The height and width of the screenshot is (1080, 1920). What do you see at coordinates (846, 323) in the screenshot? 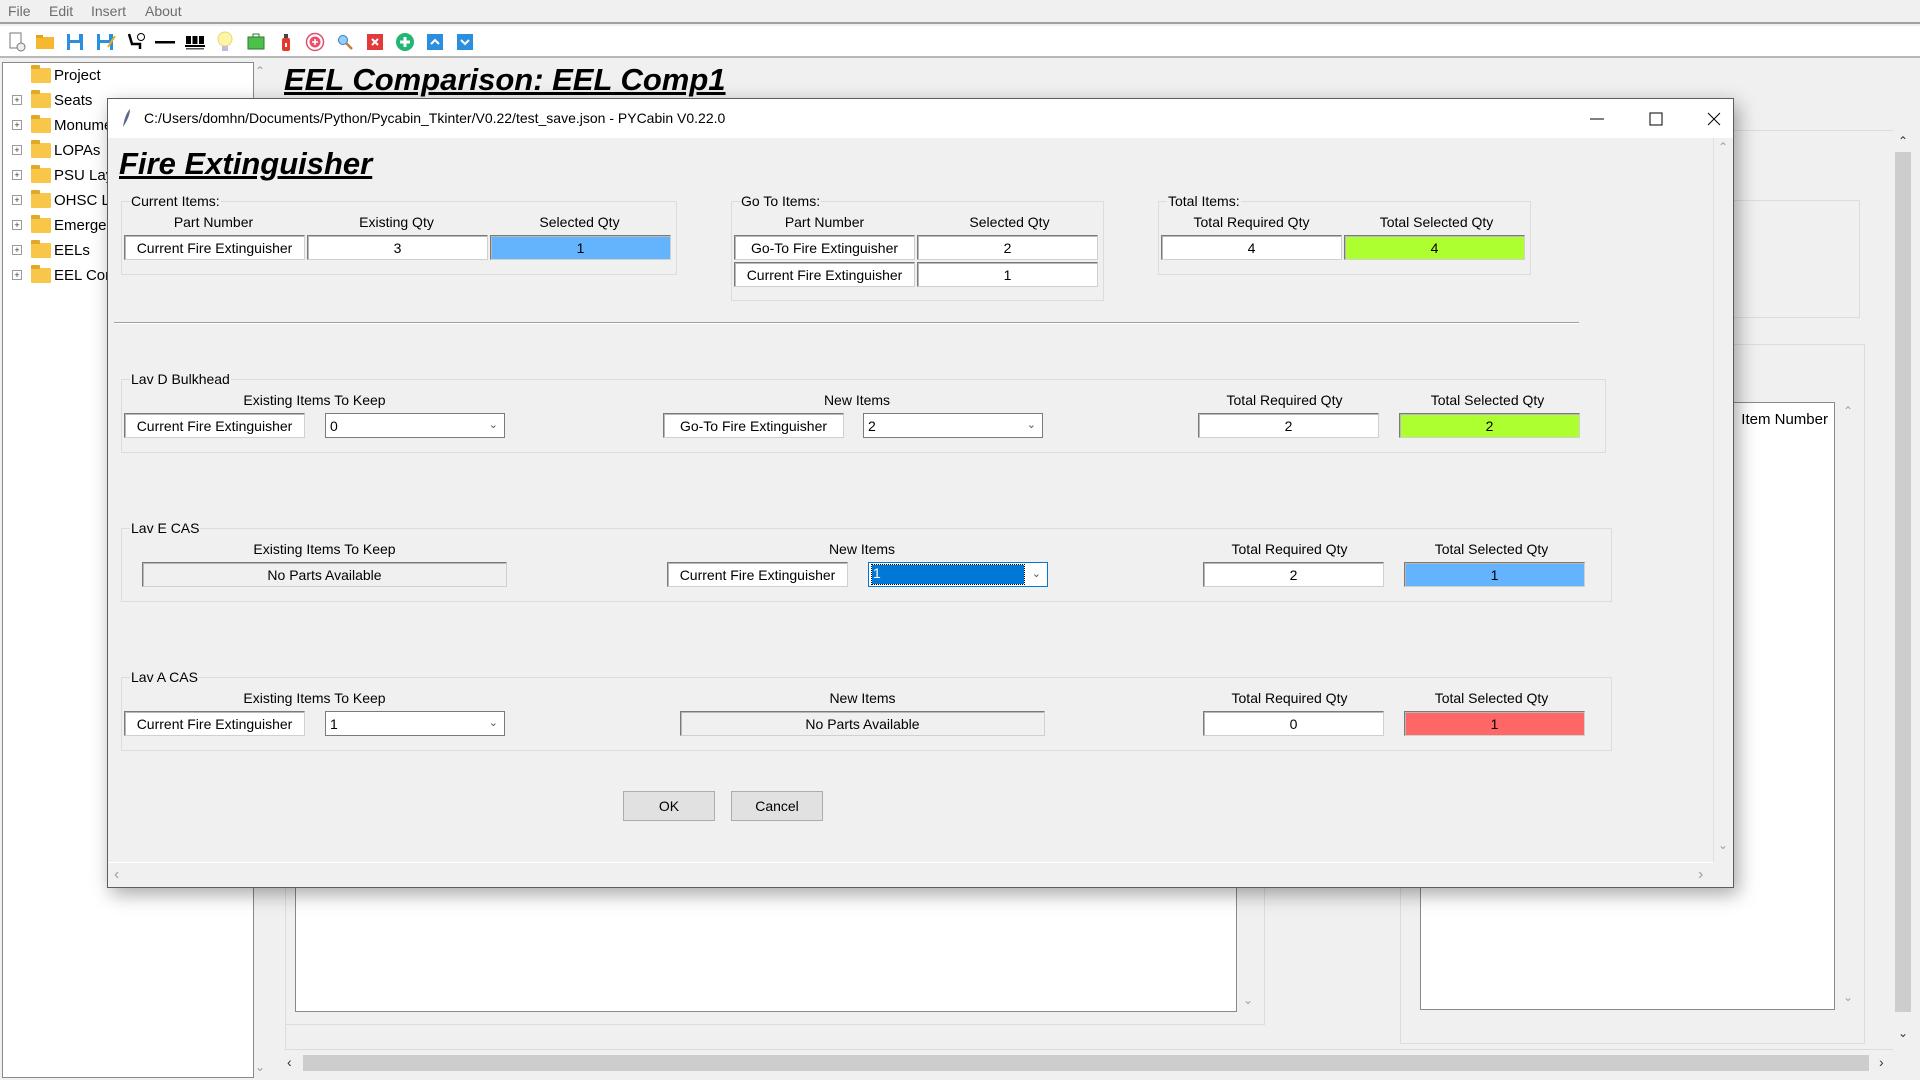
I see `separator` at bounding box center [846, 323].